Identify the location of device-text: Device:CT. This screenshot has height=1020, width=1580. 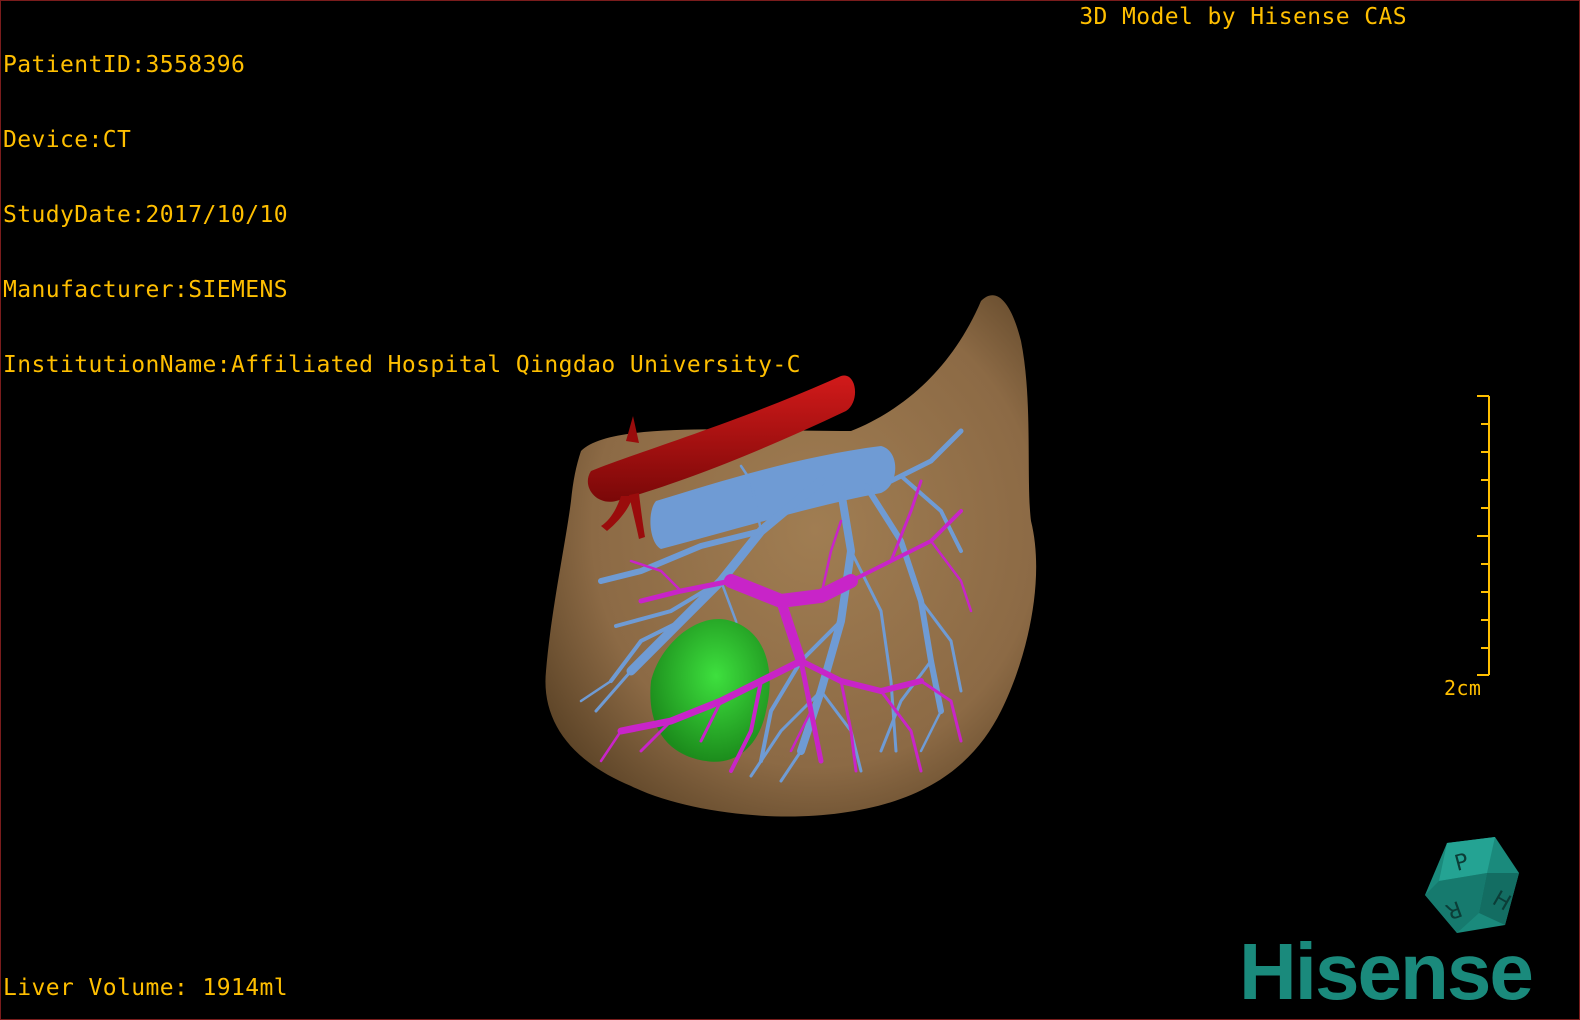
(67, 140).